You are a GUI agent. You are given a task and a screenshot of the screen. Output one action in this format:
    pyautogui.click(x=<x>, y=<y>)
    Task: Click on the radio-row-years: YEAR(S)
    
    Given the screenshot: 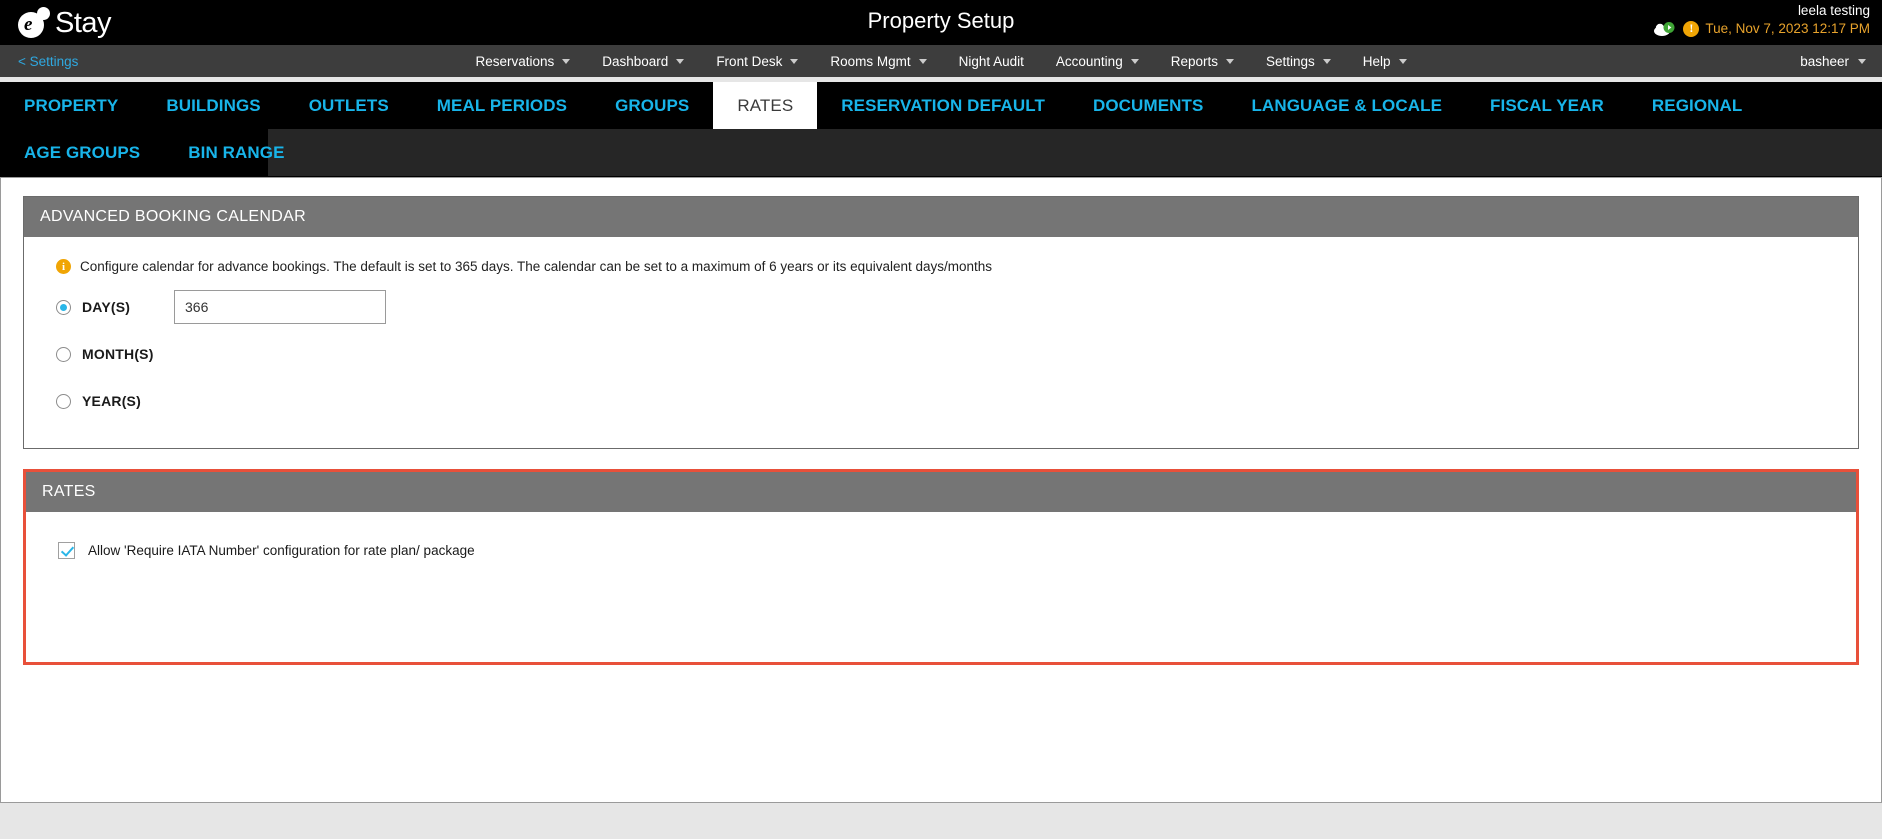 What is the action you would take?
    pyautogui.click(x=957, y=401)
    